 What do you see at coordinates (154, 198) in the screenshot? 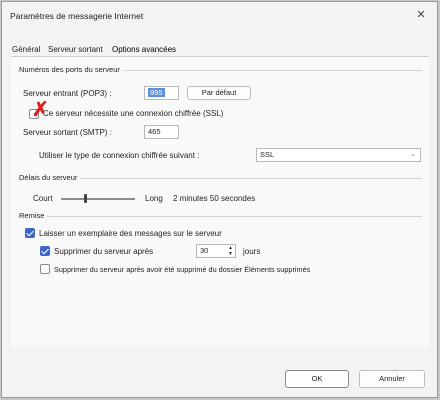
I see `timeout-long-label: Long` at bounding box center [154, 198].